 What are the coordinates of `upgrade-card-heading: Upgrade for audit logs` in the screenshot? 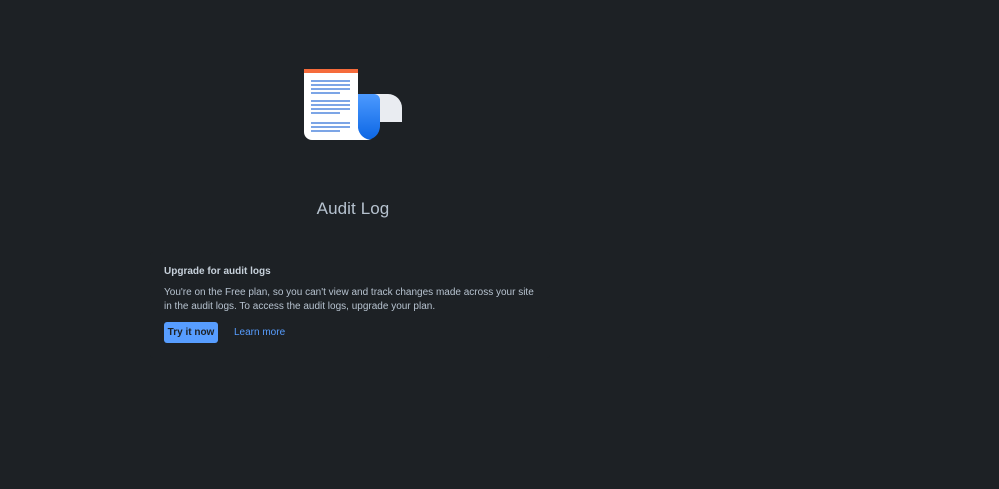 It's located at (217, 271).